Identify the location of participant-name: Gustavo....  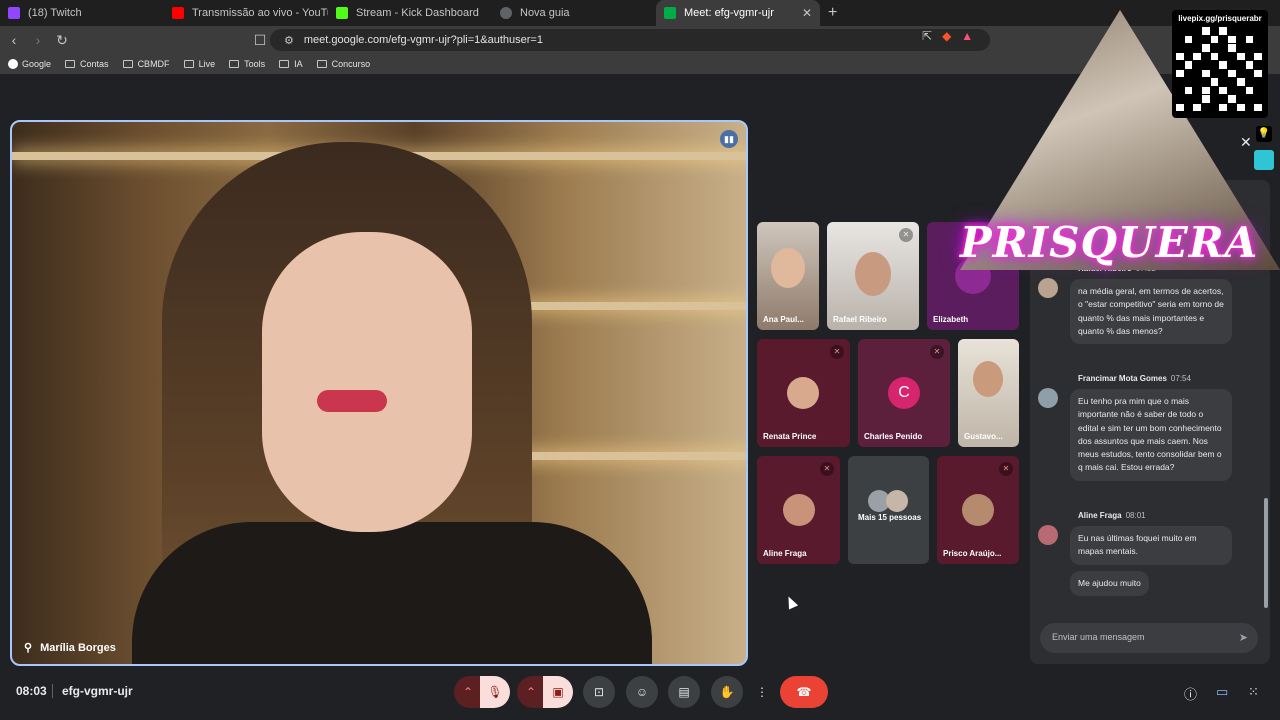
(983, 436).